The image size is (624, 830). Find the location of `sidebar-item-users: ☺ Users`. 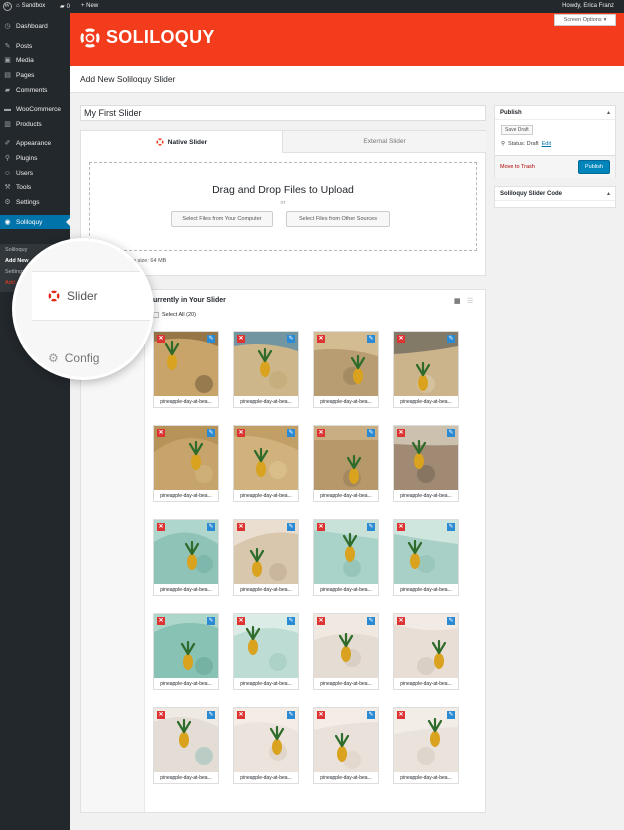

sidebar-item-users: ☺ Users is located at coordinates (35, 173).